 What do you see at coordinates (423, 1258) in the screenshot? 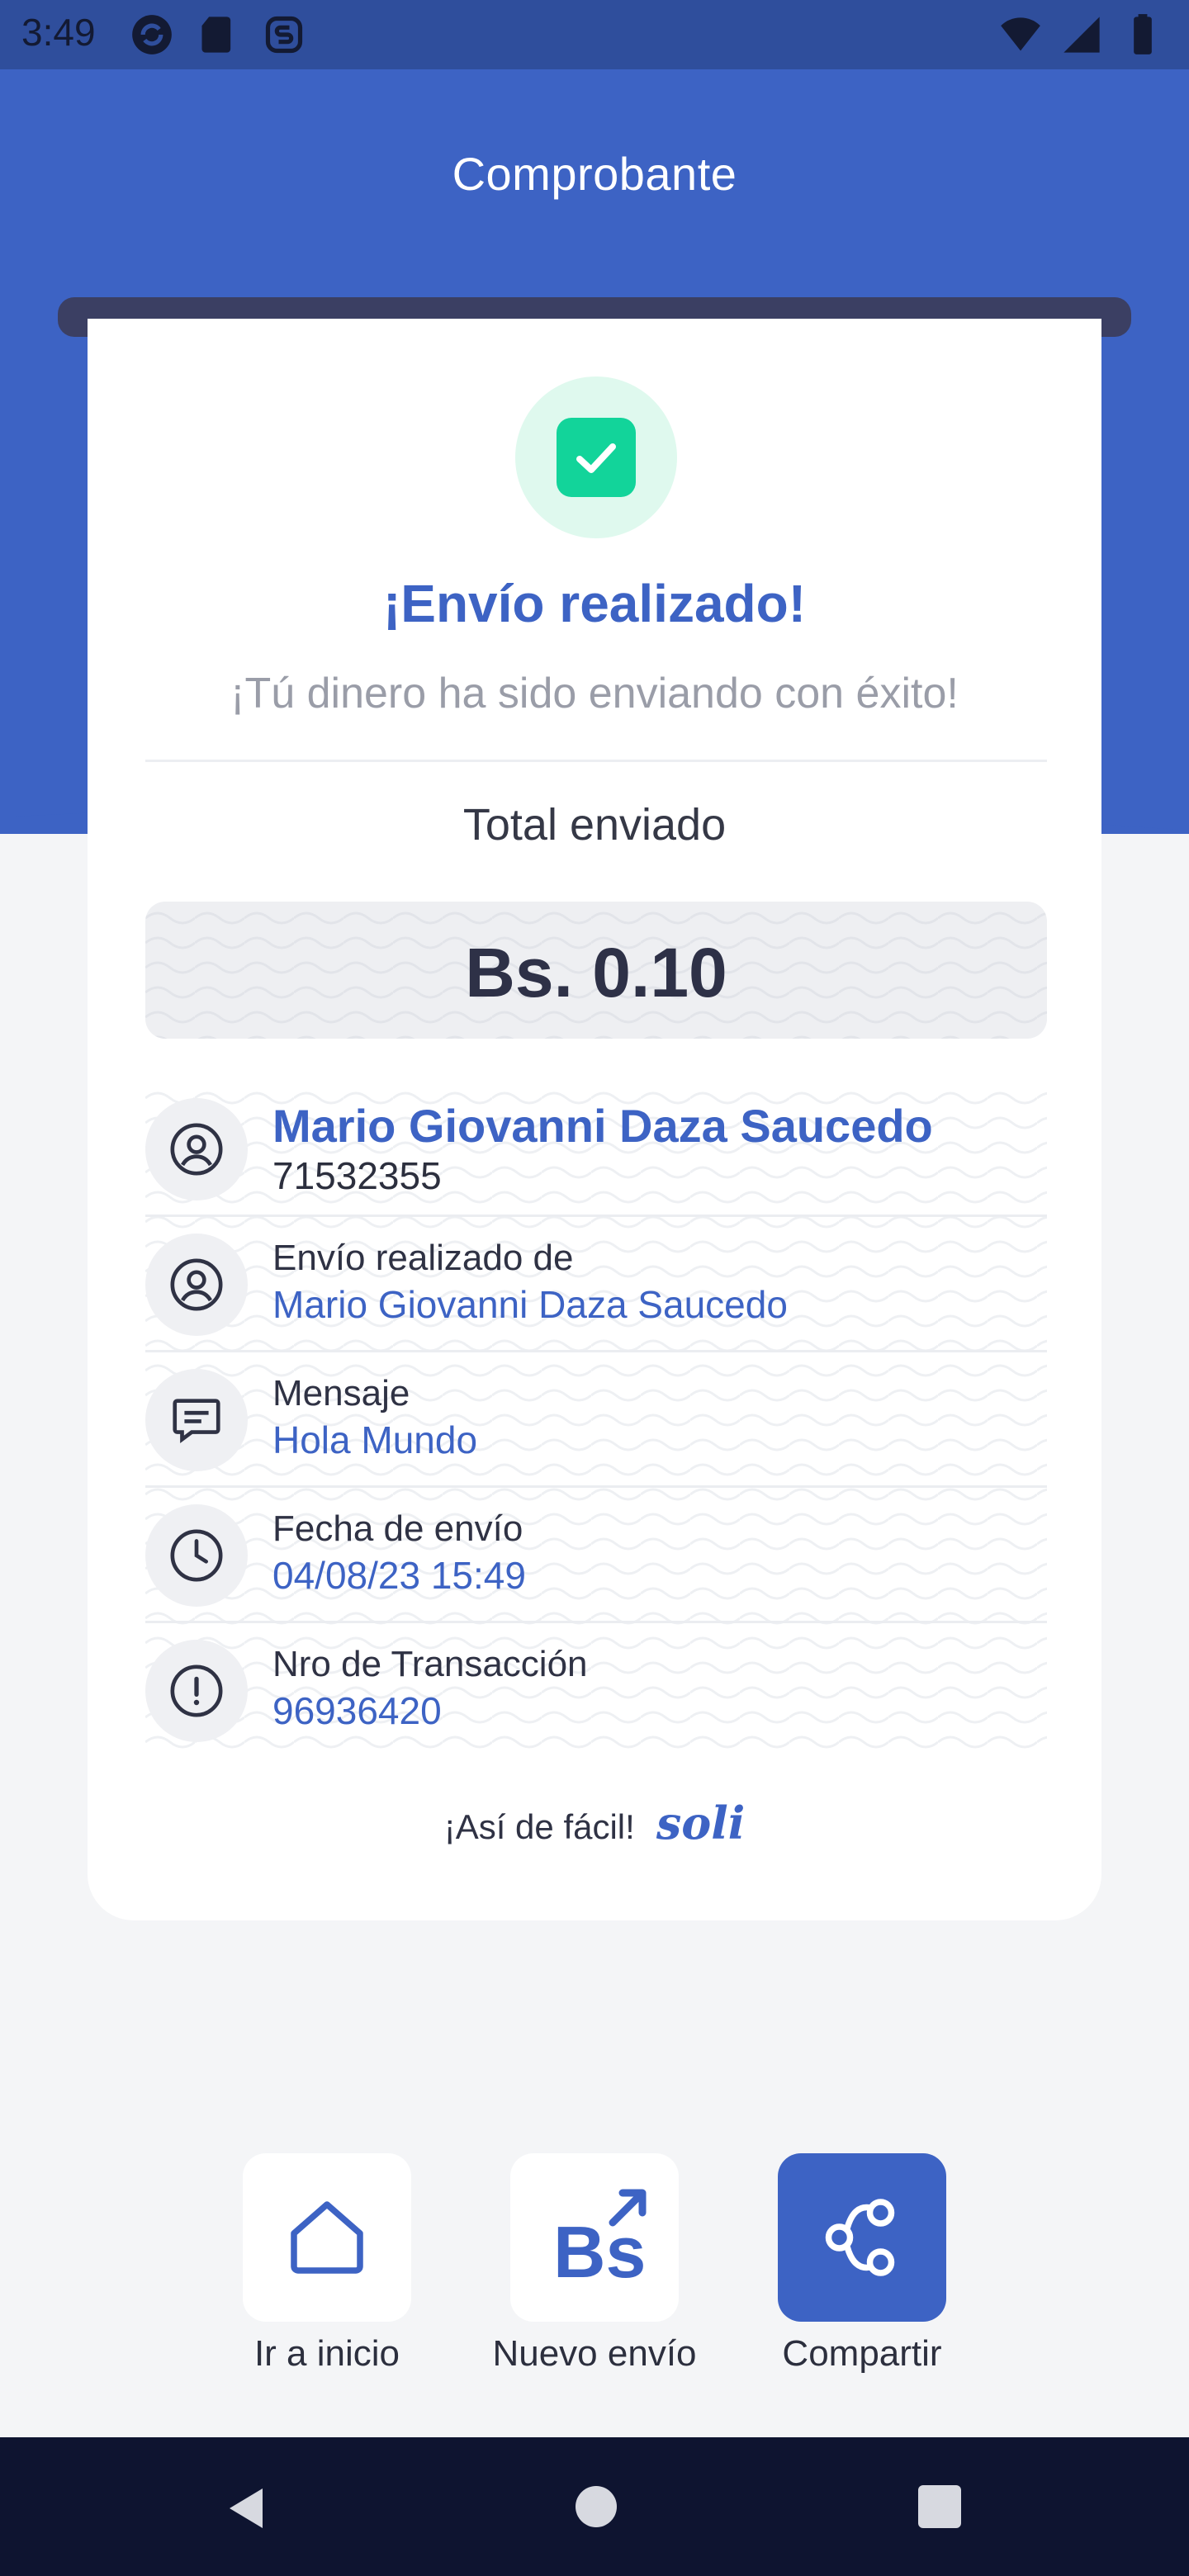
I see `sender-label: Envío realizado de` at bounding box center [423, 1258].